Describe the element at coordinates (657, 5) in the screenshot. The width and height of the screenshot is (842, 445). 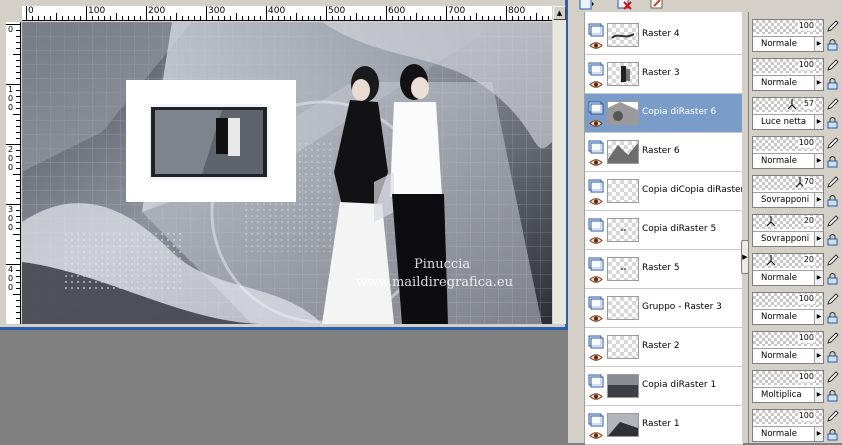
I see `link-icon` at that location.